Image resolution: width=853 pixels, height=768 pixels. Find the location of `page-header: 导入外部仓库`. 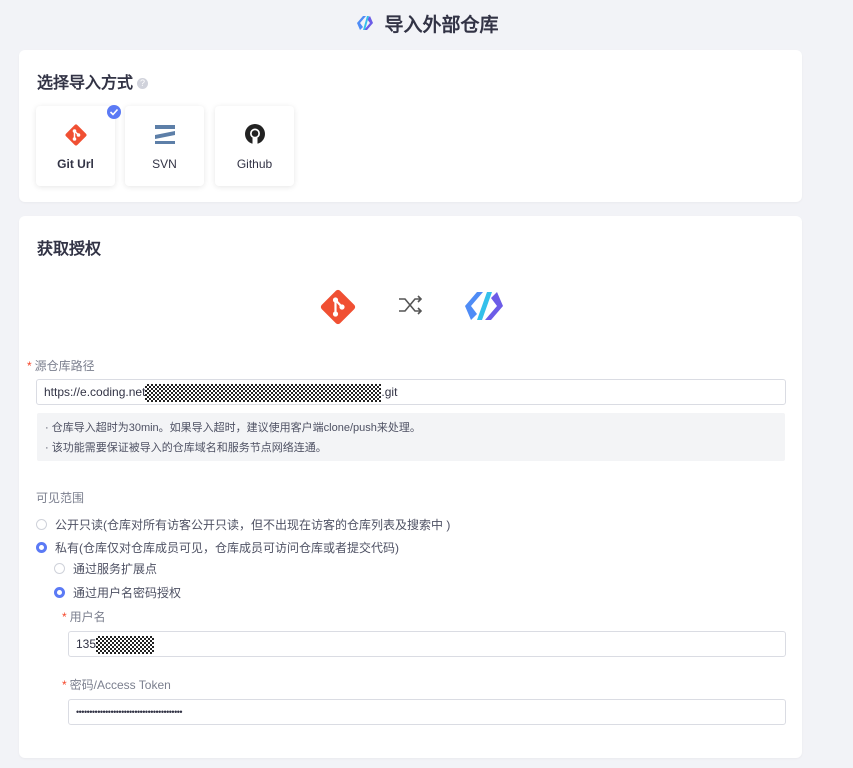

page-header: 导入外部仓库 is located at coordinates (426, 23).